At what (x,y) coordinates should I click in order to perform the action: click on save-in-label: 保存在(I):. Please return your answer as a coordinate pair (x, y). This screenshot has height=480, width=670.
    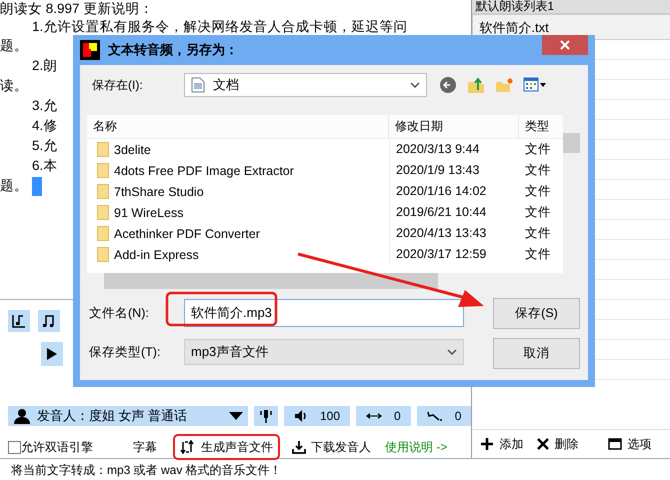
    Looking at the image, I should click on (117, 85).